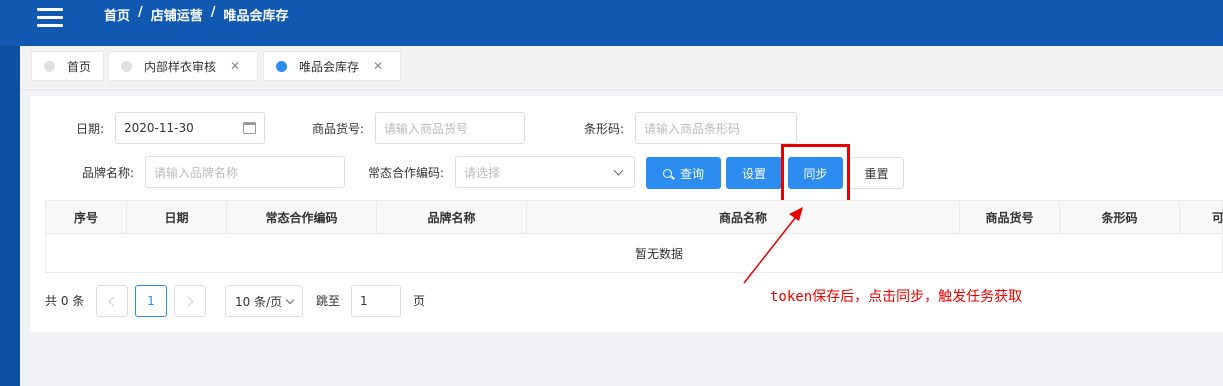  I want to click on annotation-arrow-line, so click(771, 248).